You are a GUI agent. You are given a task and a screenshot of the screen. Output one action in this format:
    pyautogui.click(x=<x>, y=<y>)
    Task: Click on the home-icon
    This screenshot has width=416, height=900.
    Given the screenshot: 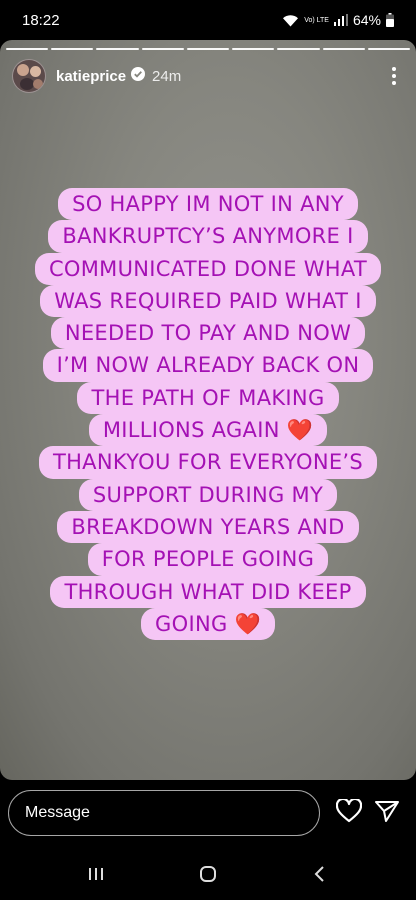 What is the action you would take?
    pyautogui.click(x=208, y=874)
    